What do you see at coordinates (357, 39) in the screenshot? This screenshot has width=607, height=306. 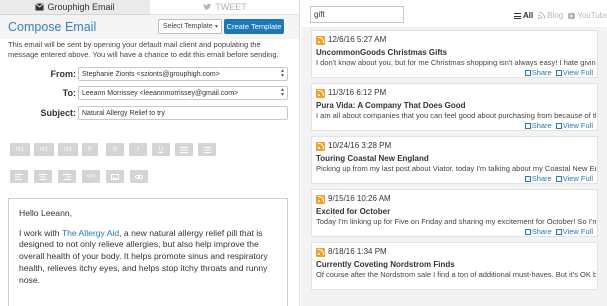 I see `post-date: 12/6/16 5:27 AM` at bounding box center [357, 39].